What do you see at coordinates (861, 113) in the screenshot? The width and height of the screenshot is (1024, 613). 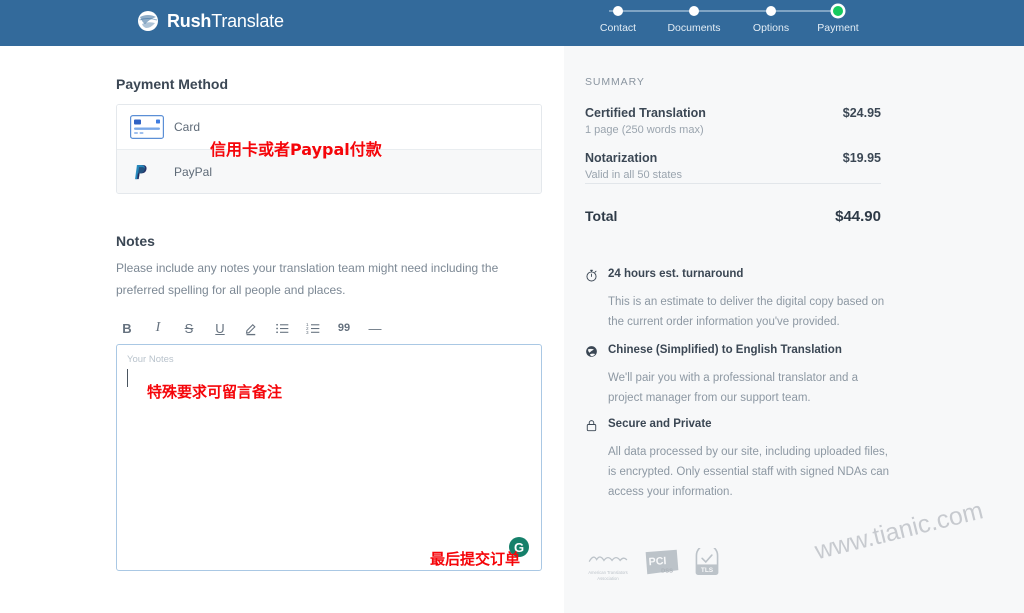 I see `line-item-price: $24.95` at bounding box center [861, 113].